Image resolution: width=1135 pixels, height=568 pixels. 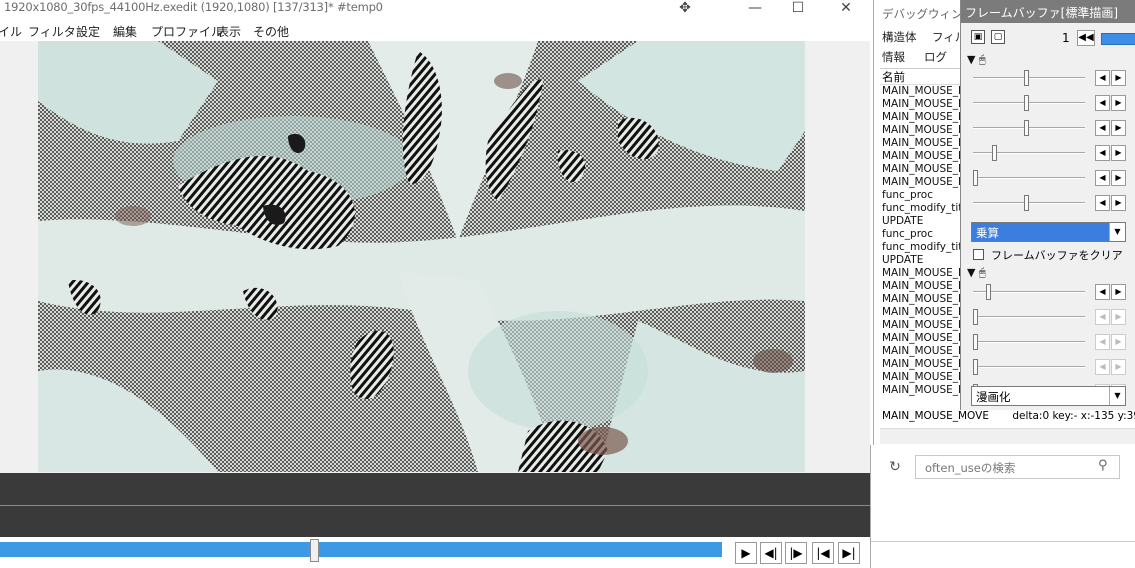 I want to click on frame-buffer-title: フレームバッファ[標準描画], so click(x=1048, y=11).